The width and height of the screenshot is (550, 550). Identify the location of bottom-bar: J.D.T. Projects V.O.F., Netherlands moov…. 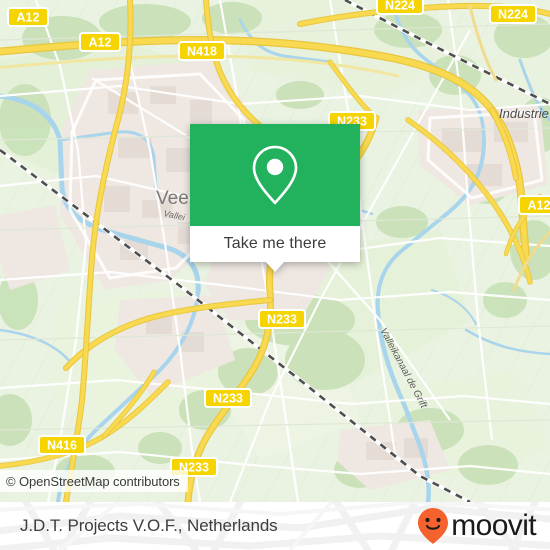
(275, 526).